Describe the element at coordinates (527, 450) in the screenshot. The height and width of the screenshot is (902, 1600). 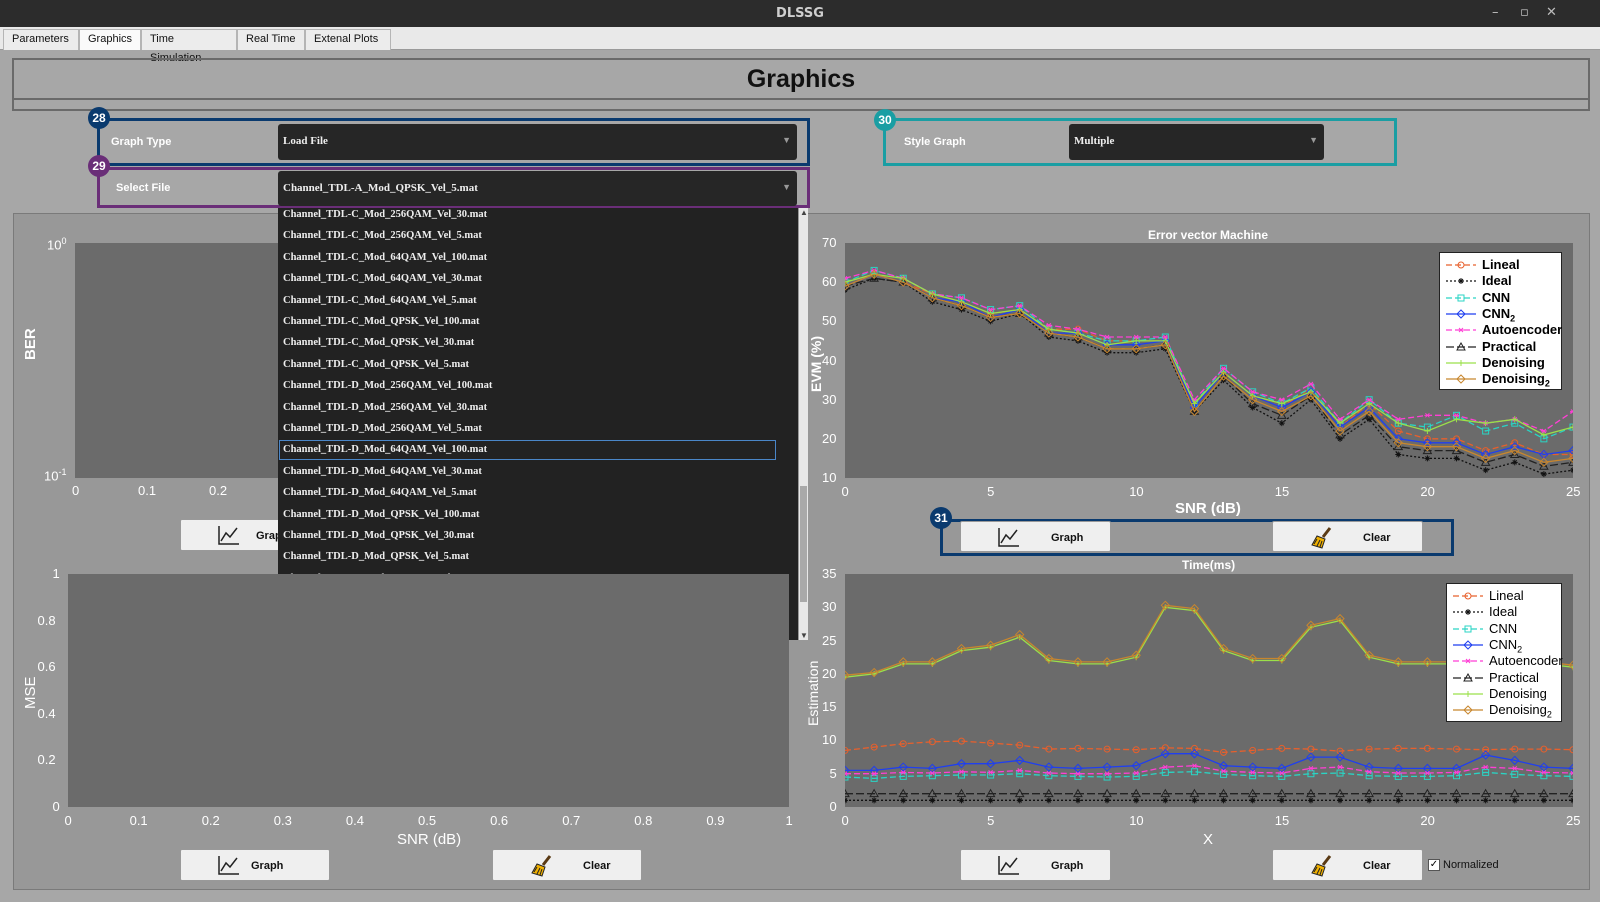
I see `file-list-item: Channel_TDL-D_Mod_64QAM_Vel_100.mat` at that location.